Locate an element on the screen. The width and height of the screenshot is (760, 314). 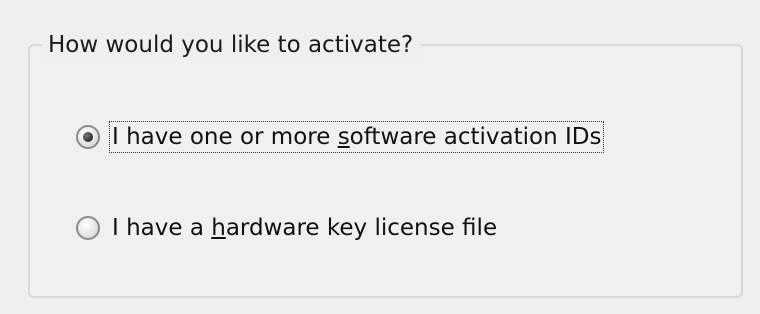
radio-dot is located at coordinates (88, 137).